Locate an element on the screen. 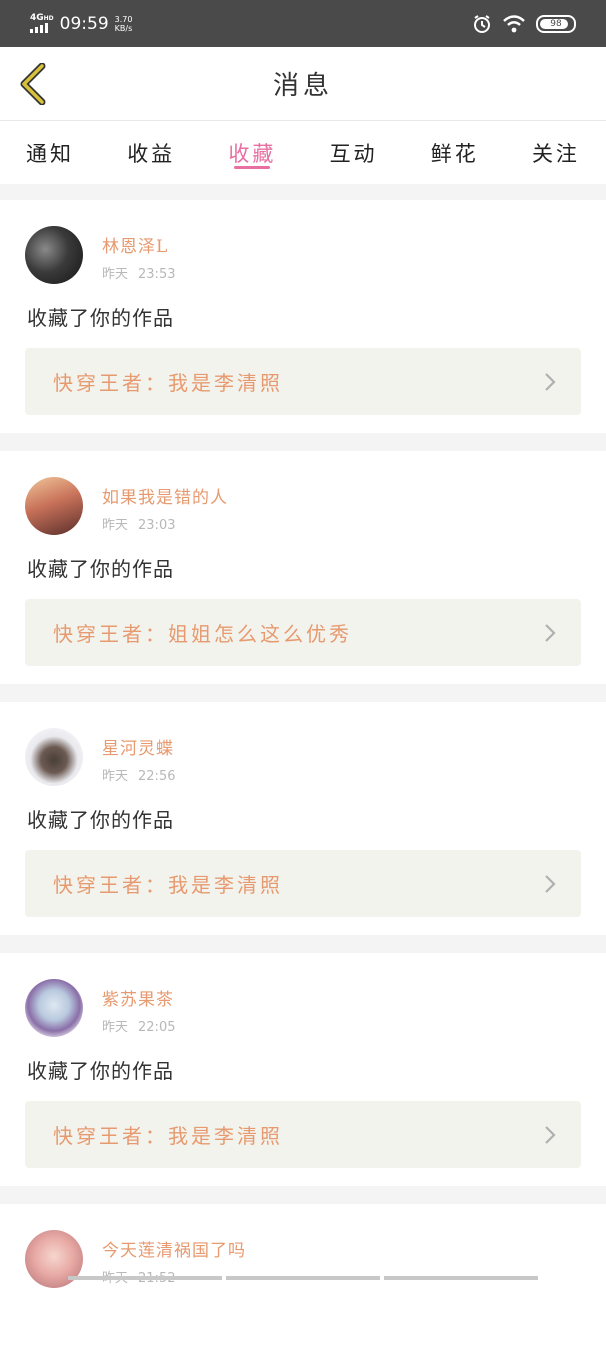 This screenshot has height=1348, width=606. signal-icon is located at coordinates (42, 28).